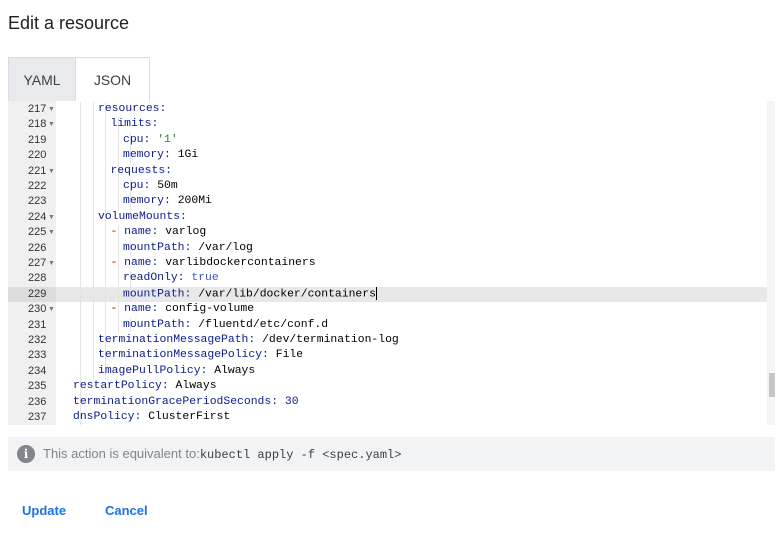  I want to click on code-text: memory: 200Mi, so click(167, 201).